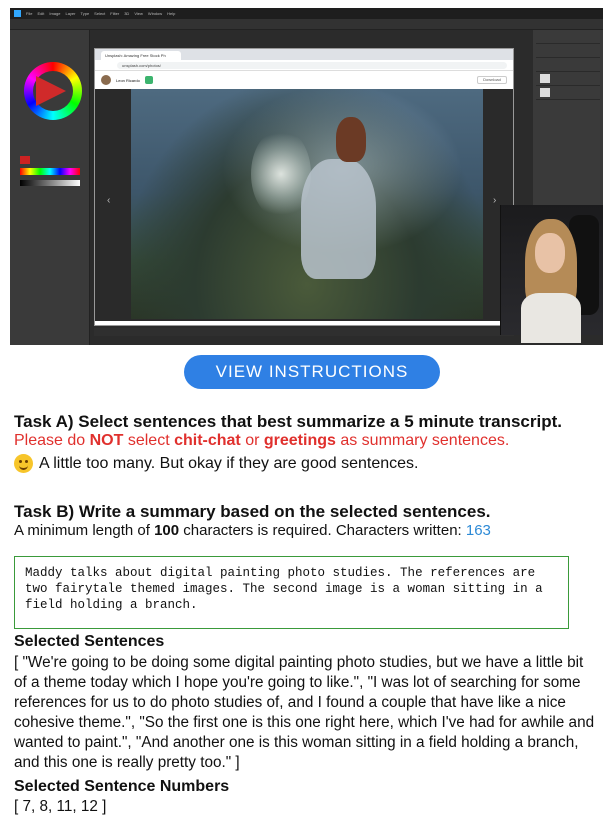 The height and width of the screenshot is (830, 603). Describe the element at coordinates (127, 13) in the screenshot. I see `ps-menu-item: 3D` at that location.